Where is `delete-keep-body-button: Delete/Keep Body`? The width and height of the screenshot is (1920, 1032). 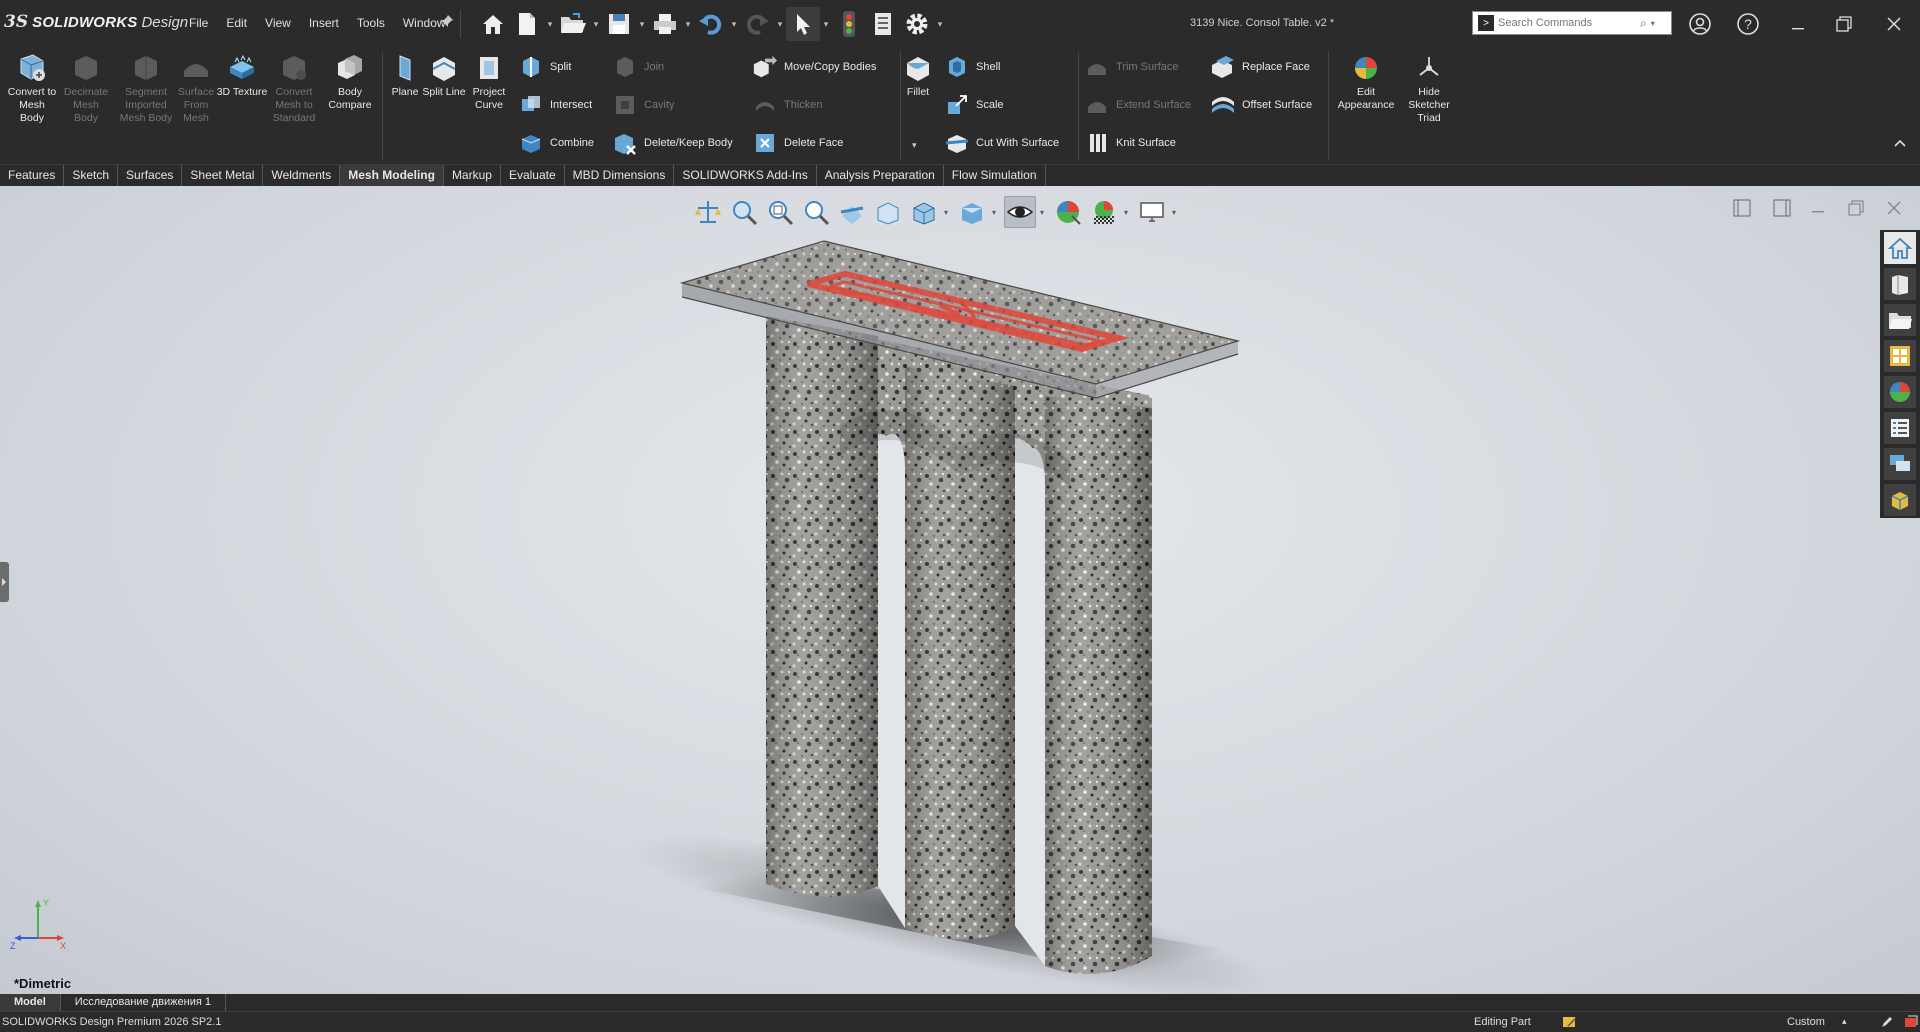 delete-keep-body-button: Delete/Keep Body is located at coordinates (672, 143).